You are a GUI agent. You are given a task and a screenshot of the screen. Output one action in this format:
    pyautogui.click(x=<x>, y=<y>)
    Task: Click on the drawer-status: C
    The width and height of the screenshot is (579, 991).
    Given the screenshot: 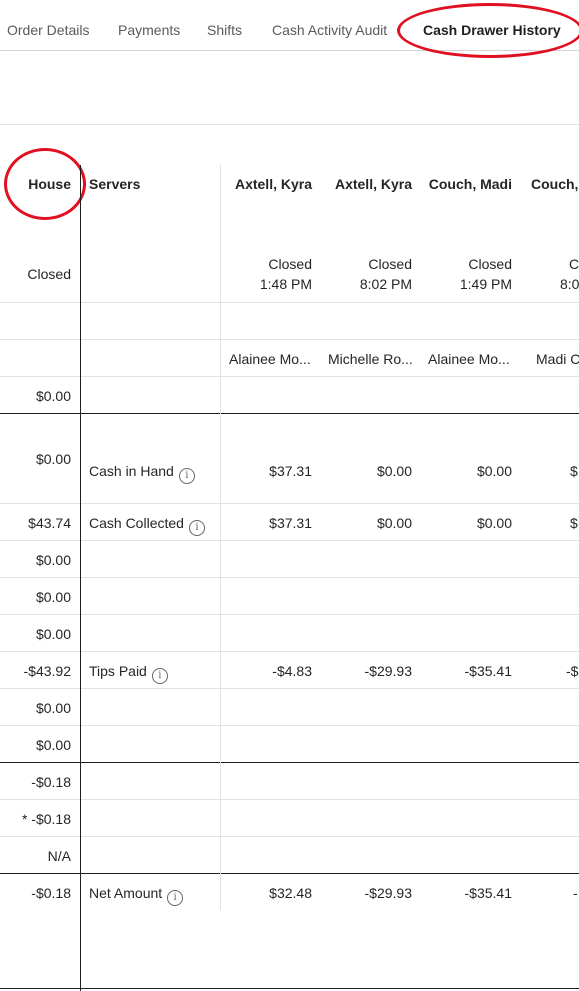 What is the action you would take?
    pyautogui.click(x=574, y=264)
    